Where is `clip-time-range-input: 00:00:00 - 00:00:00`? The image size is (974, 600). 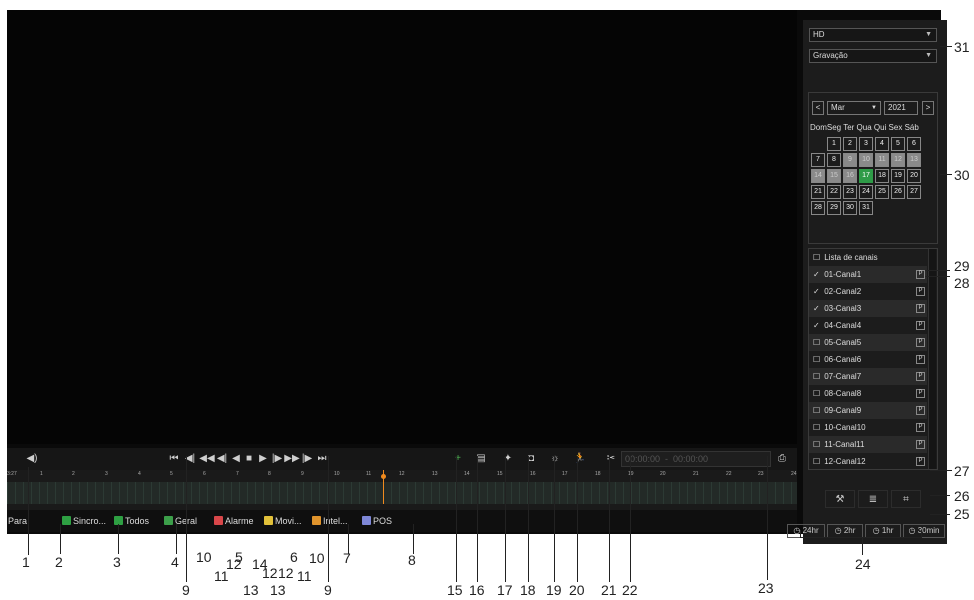 clip-time-range-input: 00:00:00 - 00:00:00 is located at coordinates (696, 459).